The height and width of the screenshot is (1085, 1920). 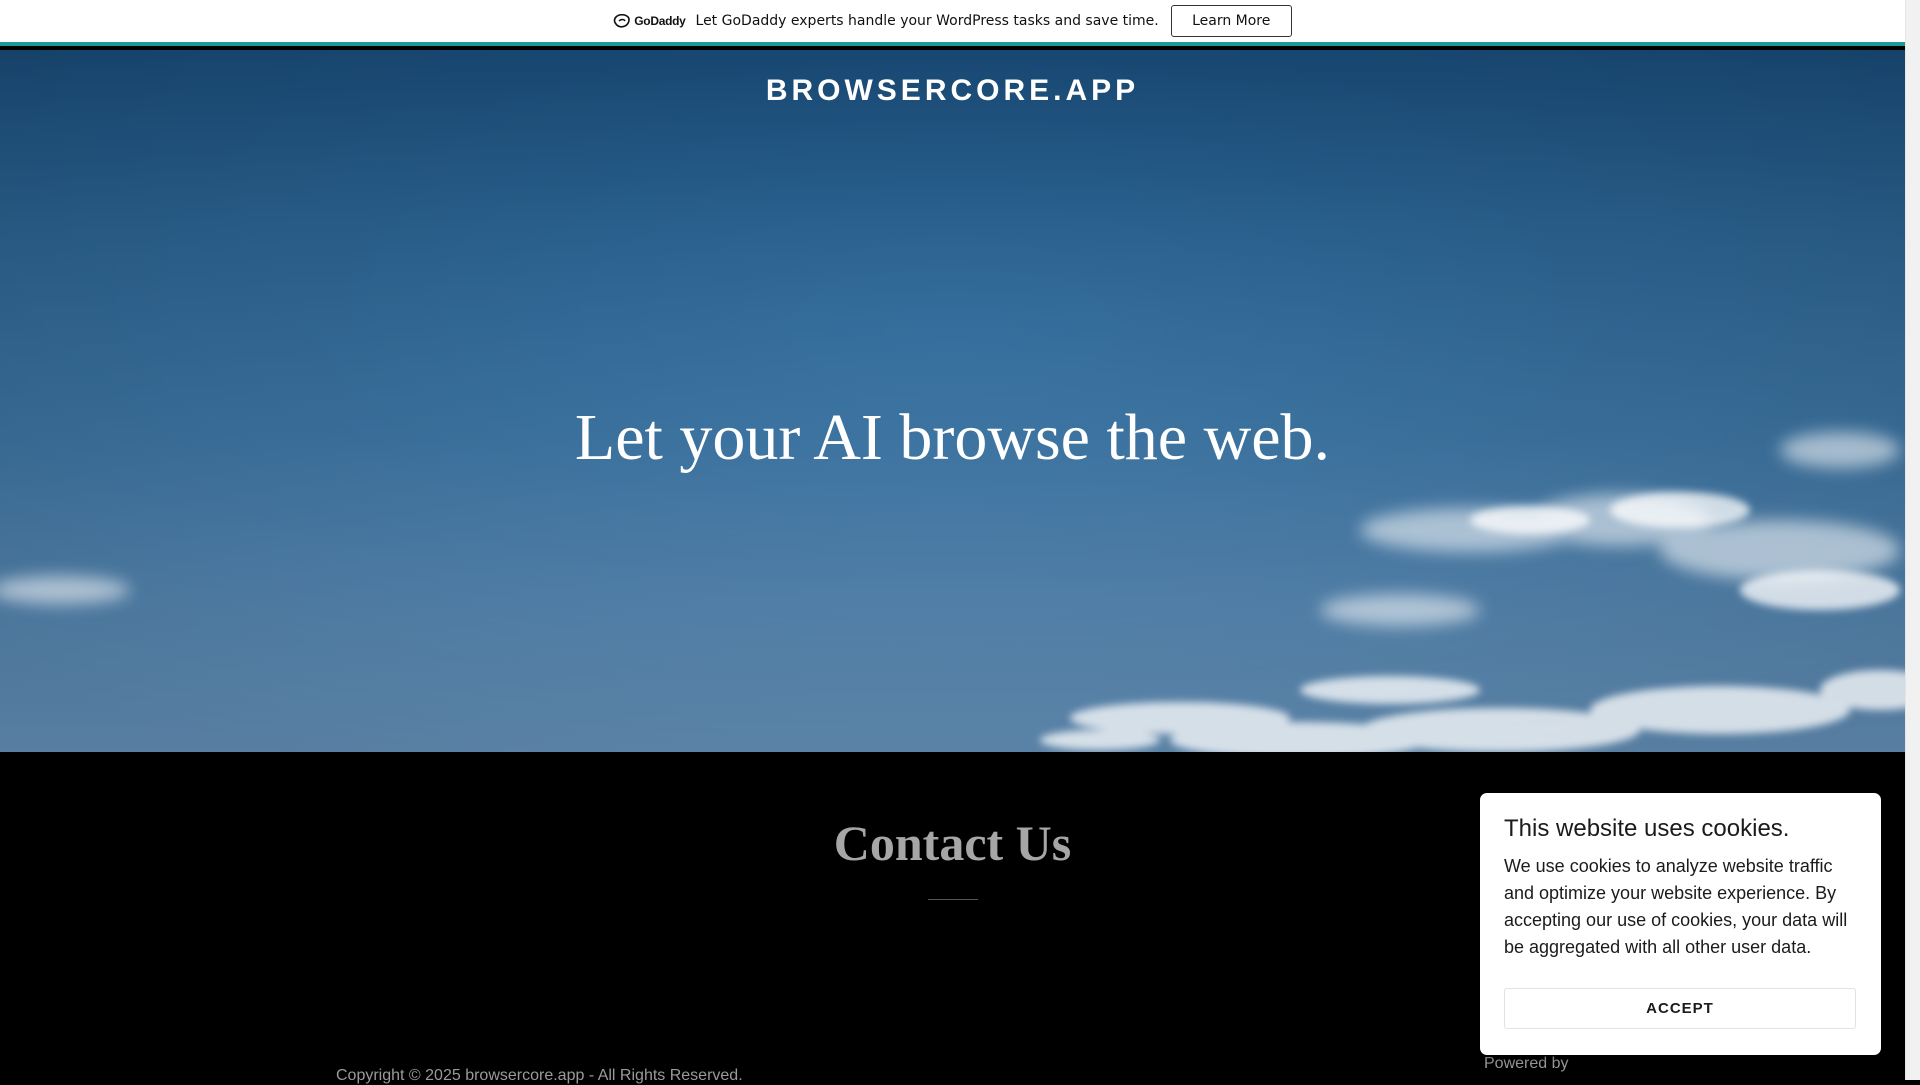 I want to click on learn-more-button: Learn More, so click(x=1231, y=21).